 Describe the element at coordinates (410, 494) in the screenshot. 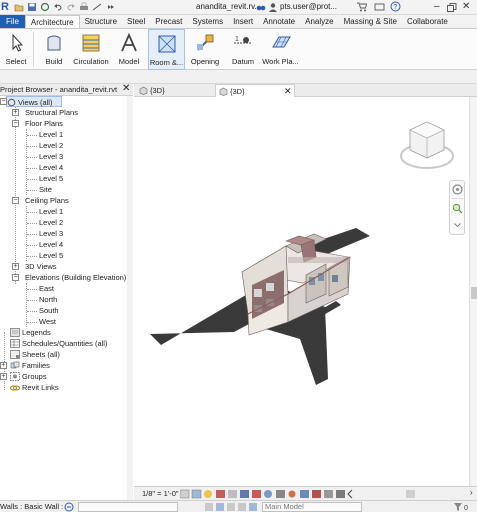

I see `horizontal-scrollbar-thumb` at that location.